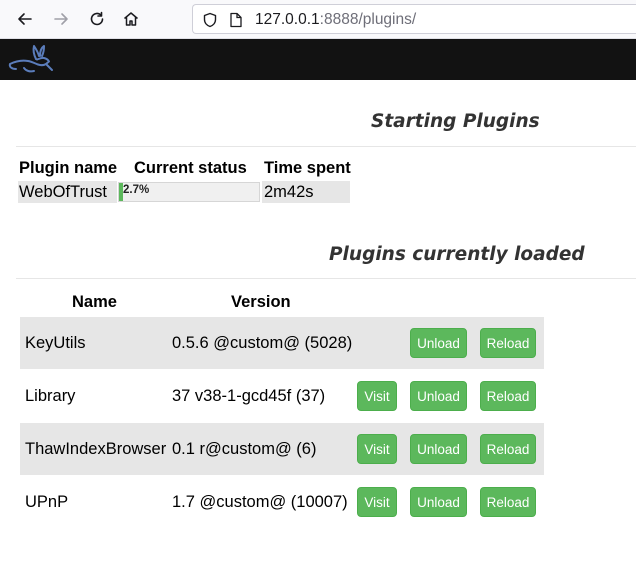 This screenshot has height=572, width=636. I want to click on col-version: Version, so click(261, 302).